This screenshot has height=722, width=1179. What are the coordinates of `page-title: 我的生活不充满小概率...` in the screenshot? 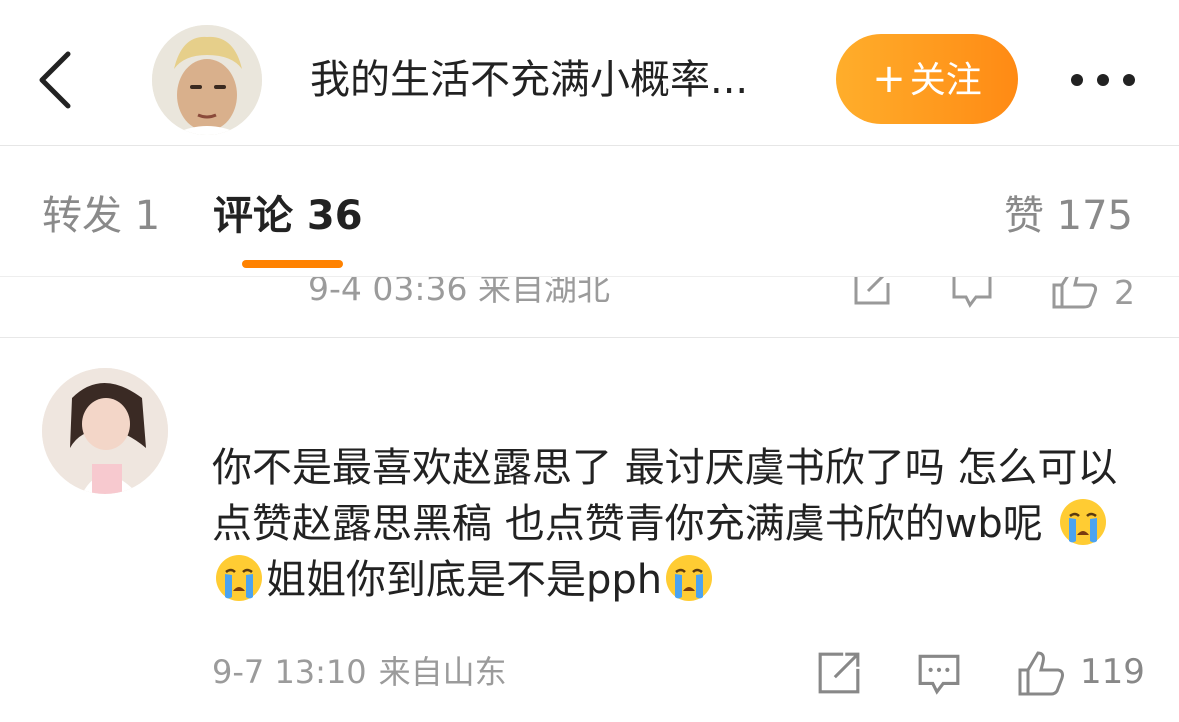 It's located at (529, 80).